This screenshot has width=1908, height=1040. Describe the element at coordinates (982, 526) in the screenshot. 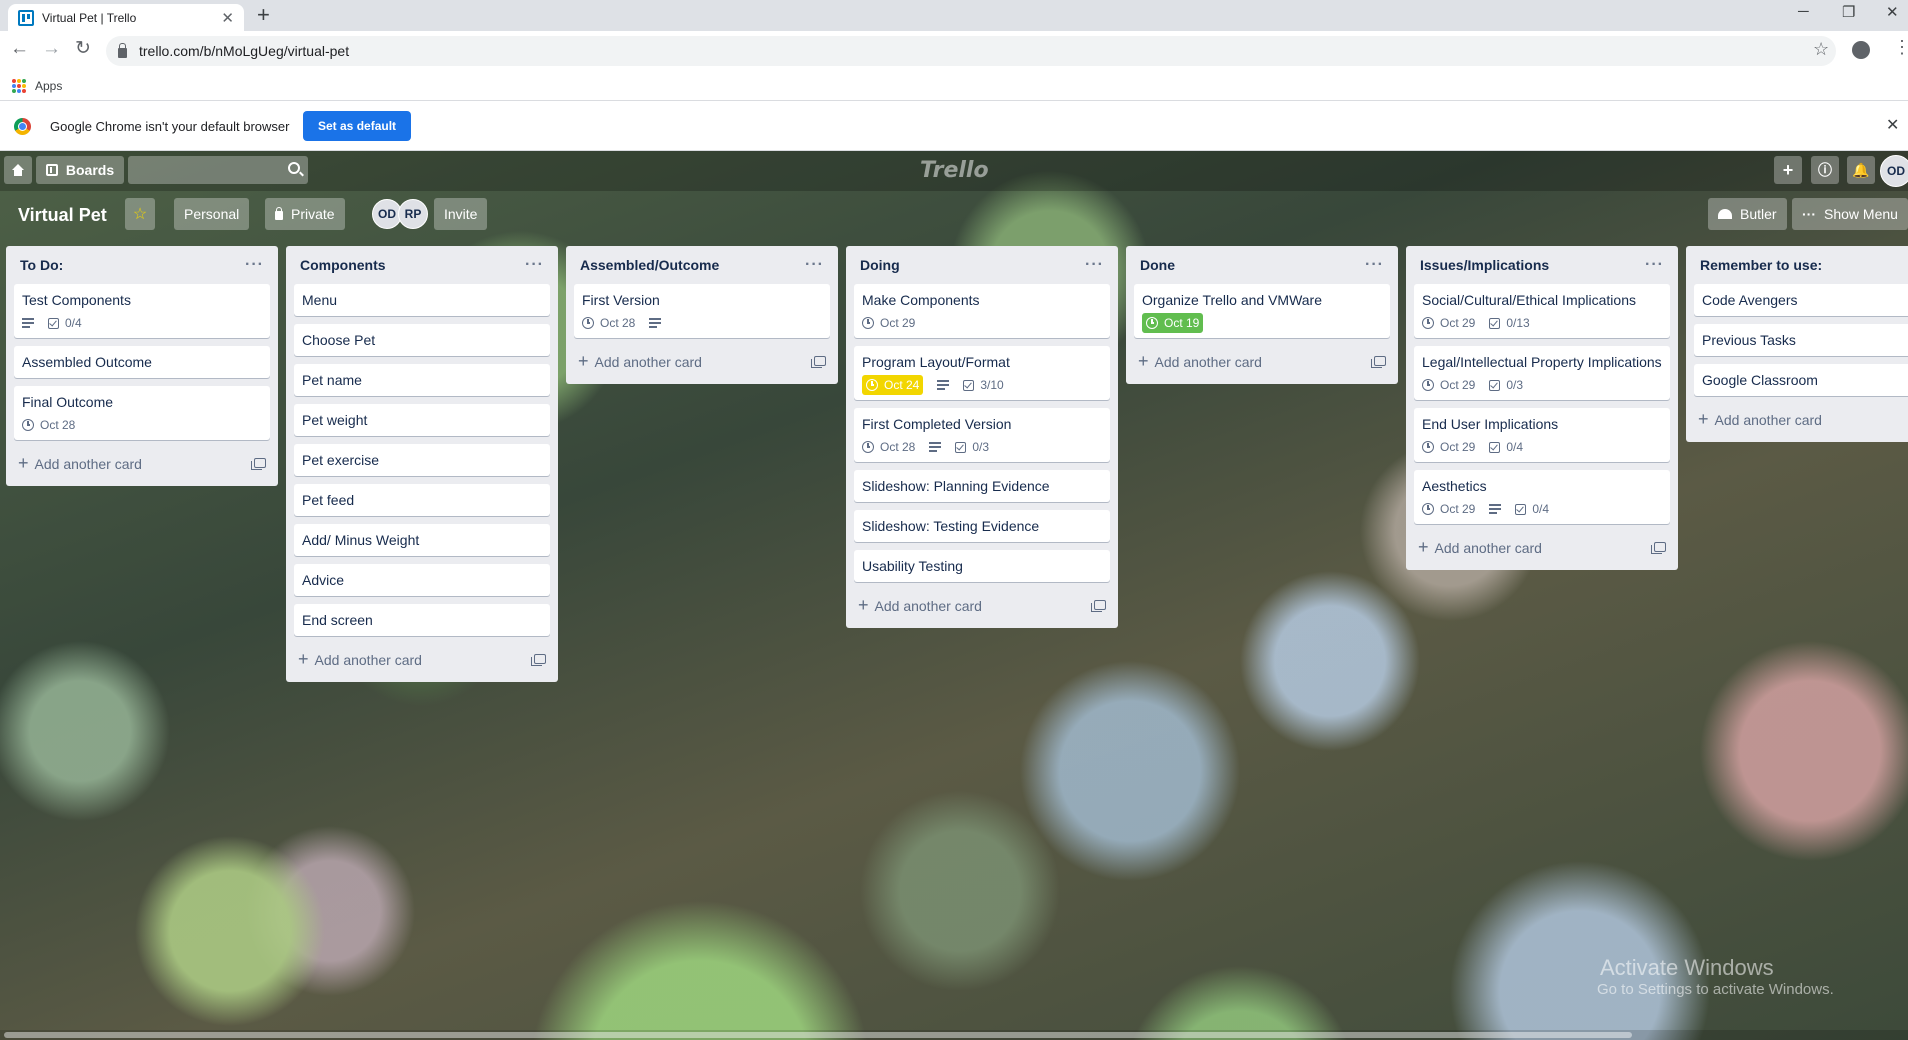

I see `card: Slideshow: Testing Evidence` at that location.